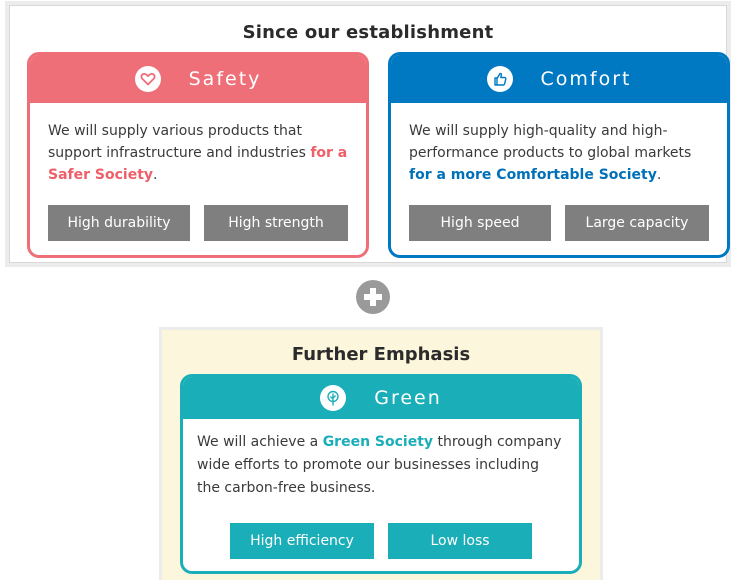 The height and width of the screenshot is (580, 738). I want to click on green-card-header: Green, so click(381, 398).